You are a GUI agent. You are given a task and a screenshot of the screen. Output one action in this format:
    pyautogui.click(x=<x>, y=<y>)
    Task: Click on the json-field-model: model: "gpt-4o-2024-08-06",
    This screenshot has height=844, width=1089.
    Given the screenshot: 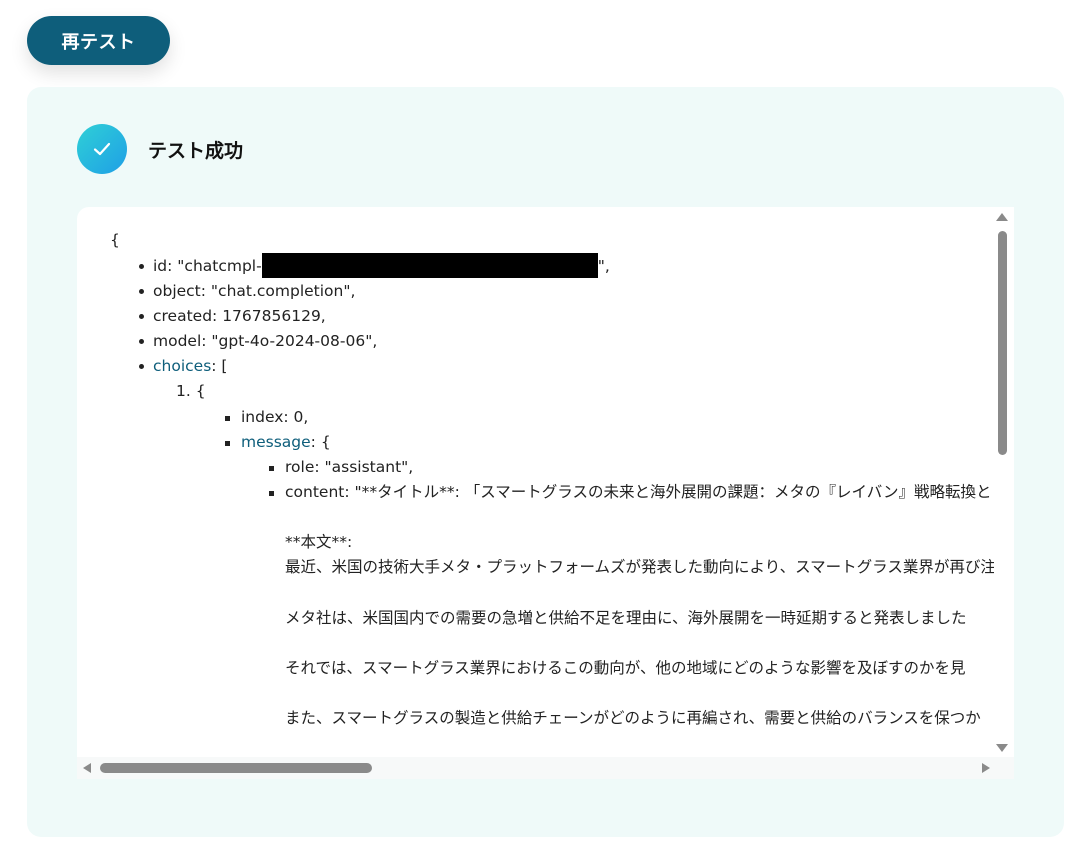 What is the action you would take?
    pyautogui.click(x=257, y=341)
    